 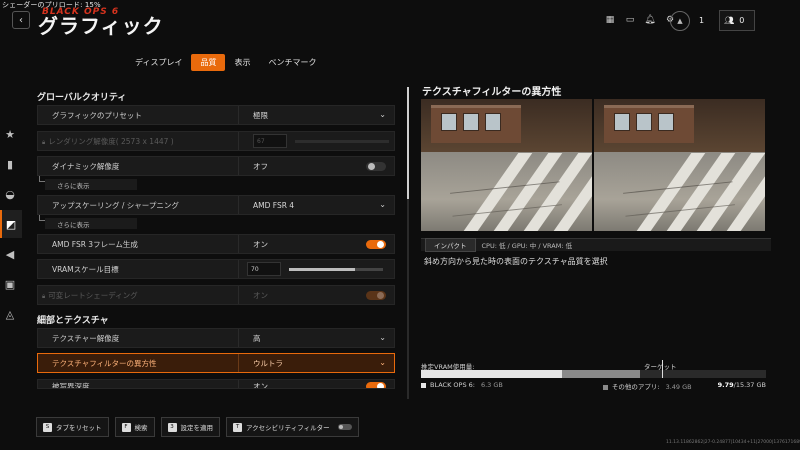 What do you see at coordinates (104, 363) in the screenshot?
I see `setting-label: テクスチャフィルターの異方性` at bounding box center [104, 363].